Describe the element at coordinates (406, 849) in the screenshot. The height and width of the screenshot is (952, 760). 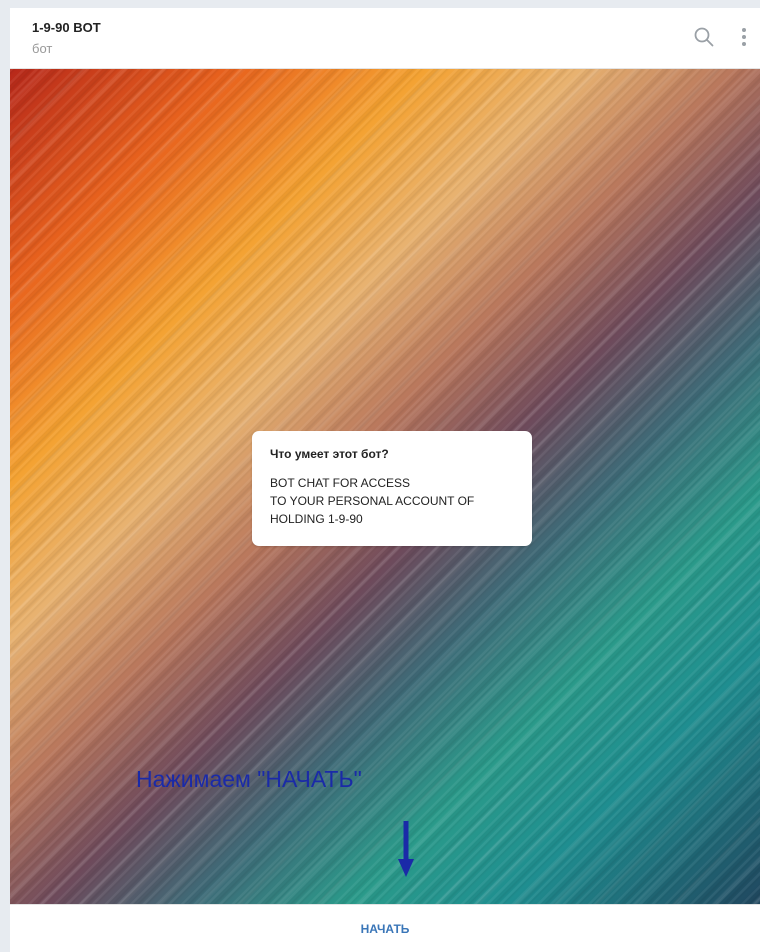
I see `arrow-down-icon` at that location.